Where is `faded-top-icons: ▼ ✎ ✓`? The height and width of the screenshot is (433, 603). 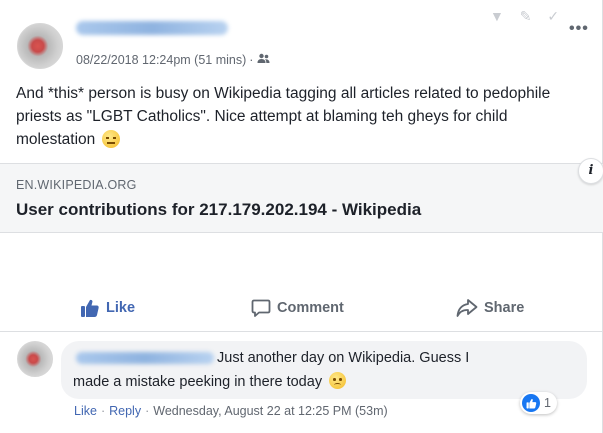 faded-top-icons: ▼ ✎ ✓ is located at coordinates (528, 16).